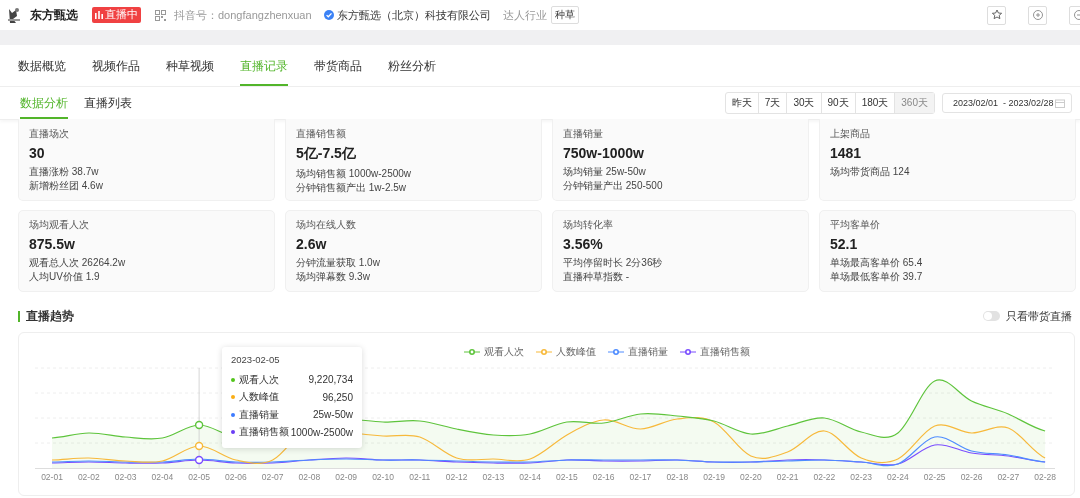 This screenshot has width=1080, height=498. I want to click on period-button: 昨天, so click(741, 103).